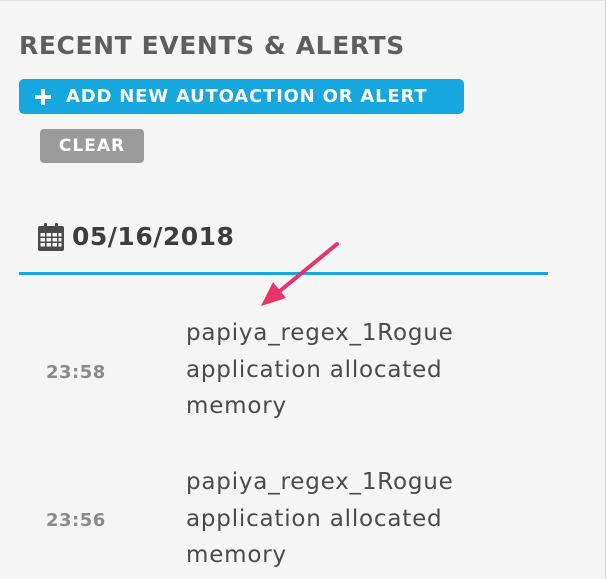  What do you see at coordinates (43, 96) in the screenshot?
I see `plus-icon` at bounding box center [43, 96].